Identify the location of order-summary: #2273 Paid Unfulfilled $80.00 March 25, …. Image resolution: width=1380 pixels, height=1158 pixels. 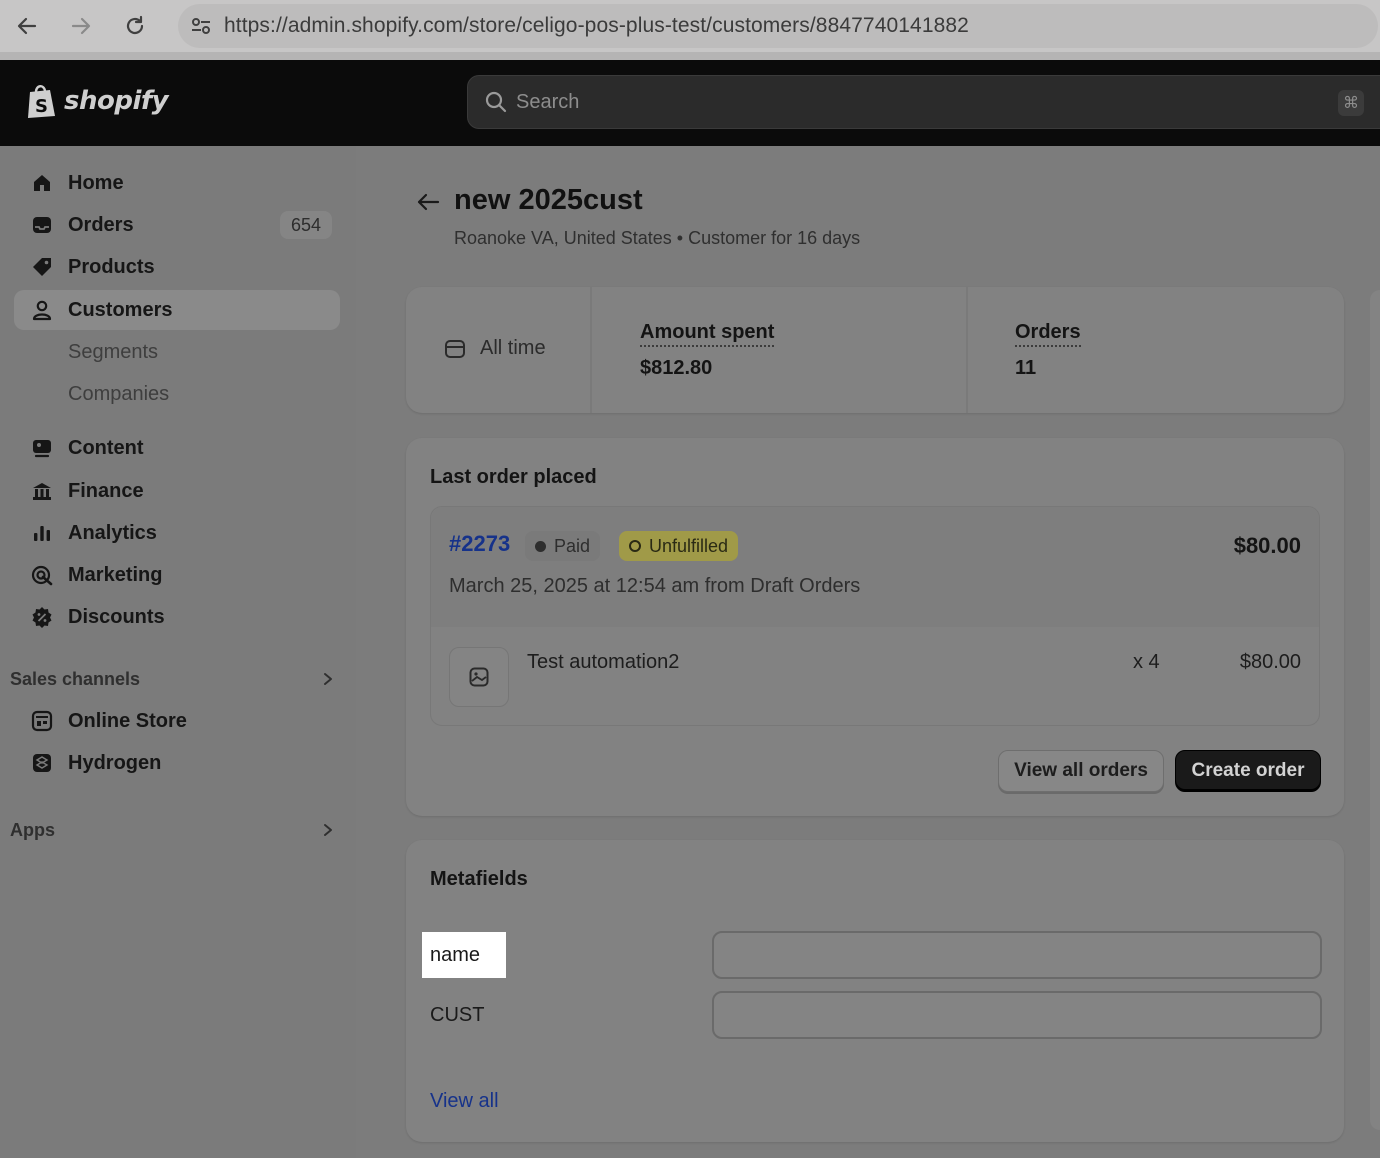
(875, 616).